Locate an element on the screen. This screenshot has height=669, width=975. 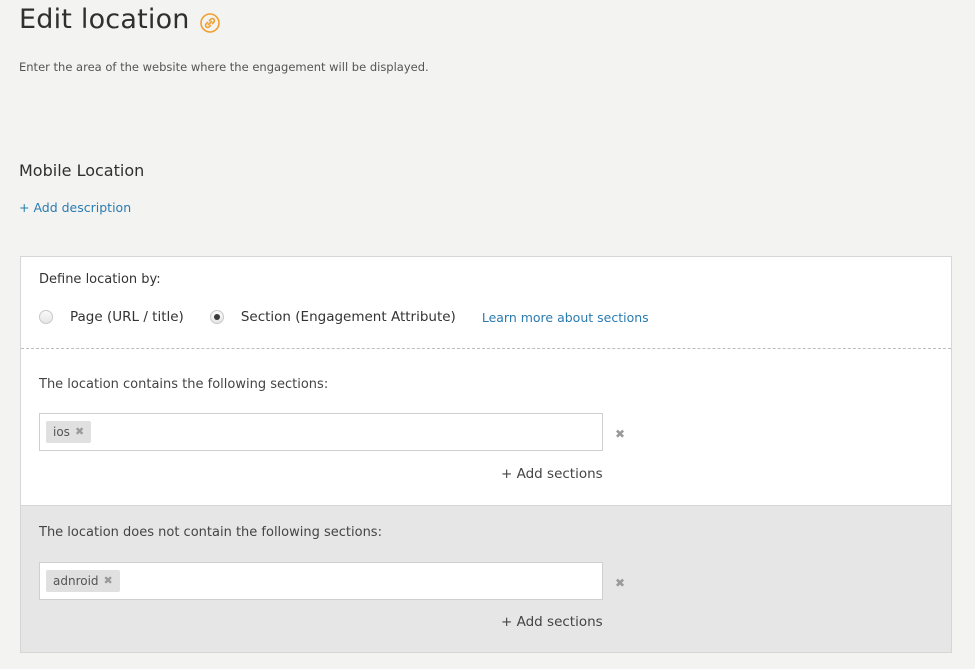
divider is located at coordinates (486, 348).